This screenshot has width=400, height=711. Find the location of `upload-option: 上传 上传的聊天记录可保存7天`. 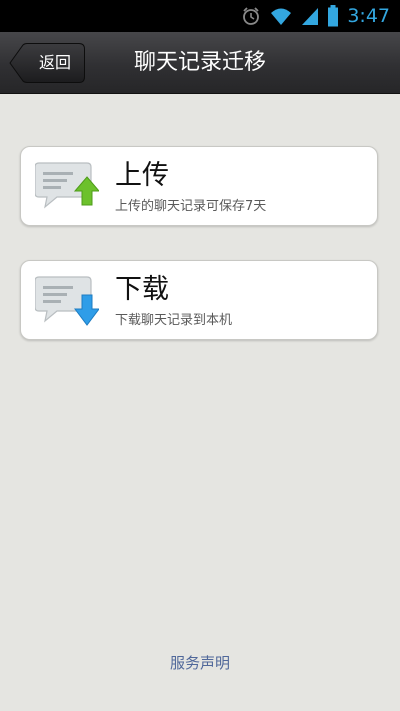

upload-option: 上传 上传的聊天记录可保存7天 is located at coordinates (199, 186).